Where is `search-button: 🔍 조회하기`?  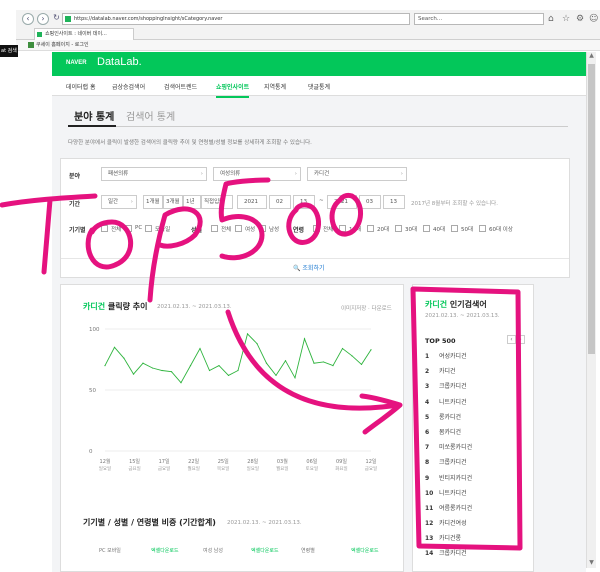
search-button: 🔍 조회하기 is located at coordinates (309, 267).